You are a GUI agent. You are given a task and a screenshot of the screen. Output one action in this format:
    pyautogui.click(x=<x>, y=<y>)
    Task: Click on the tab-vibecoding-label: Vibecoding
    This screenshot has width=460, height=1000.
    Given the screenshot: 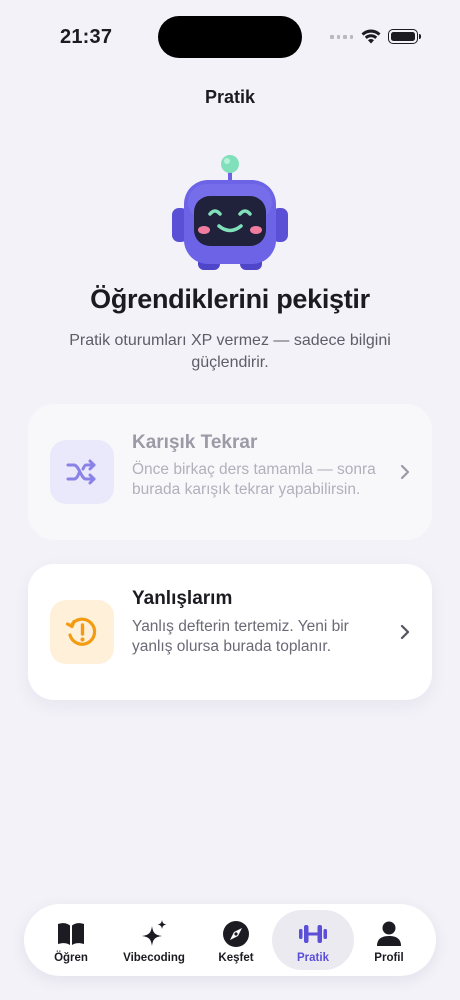 What is the action you would take?
    pyautogui.click(x=154, y=958)
    